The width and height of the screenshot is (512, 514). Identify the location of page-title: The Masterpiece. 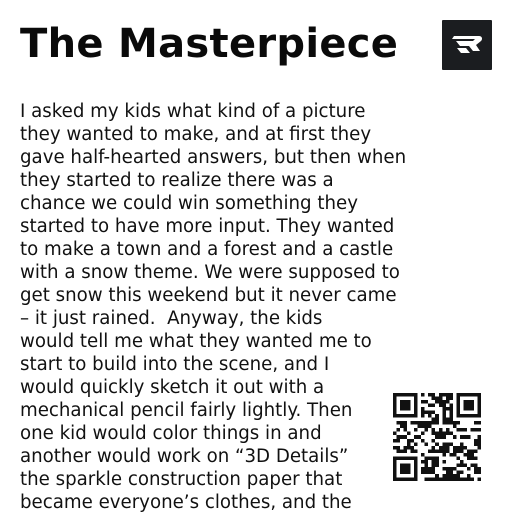
(209, 44).